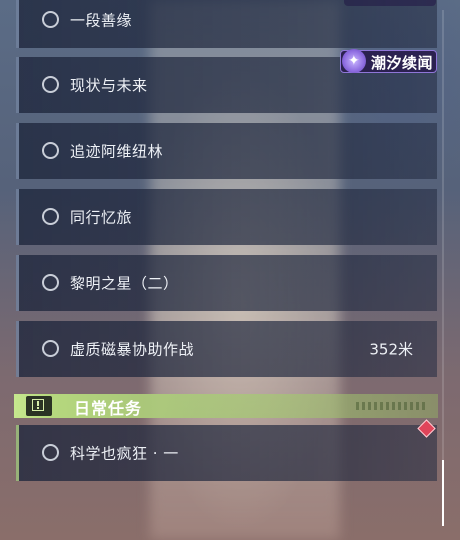 Image resolution: width=460 pixels, height=540 pixels. Describe the element at coordinates (109, 85) in the screenshot. I see `quest-title: 现状与未来` at that location.